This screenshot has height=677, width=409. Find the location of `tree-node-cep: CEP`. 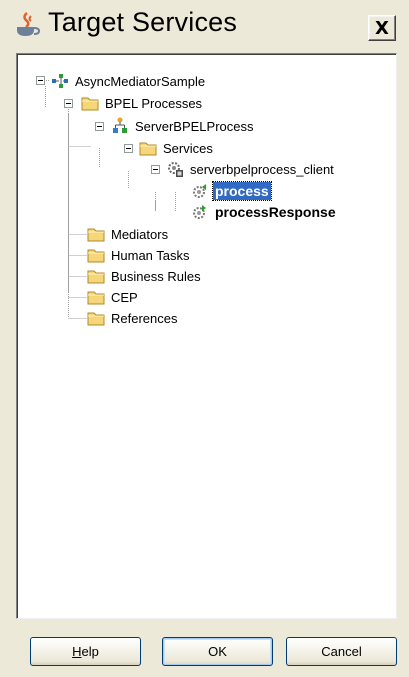

tree-node-cep: CEP is located at coordinates (113, 297).